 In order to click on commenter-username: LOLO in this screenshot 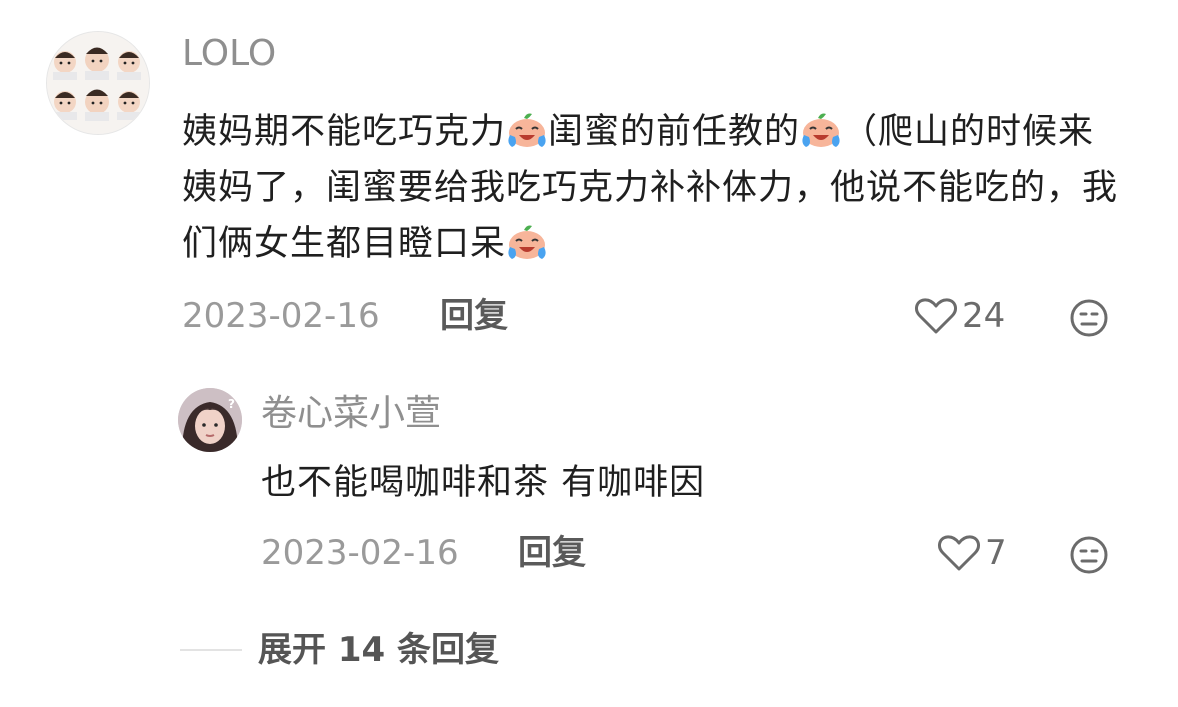, I will do `click(229, 54)`.